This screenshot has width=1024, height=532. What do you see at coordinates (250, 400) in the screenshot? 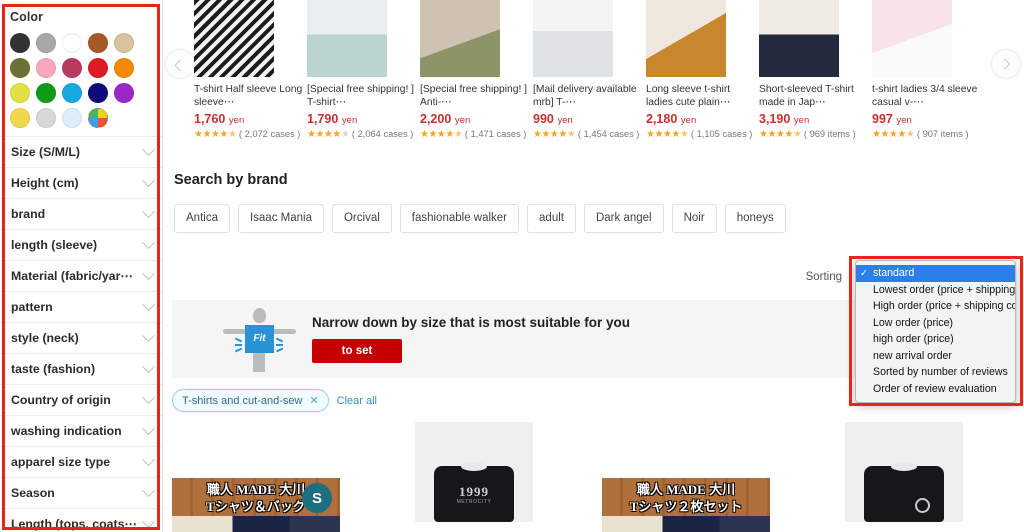
I see `active-filter-tag: T-shirts and cut-and-sew ✕` at bounding box center [250, 400].